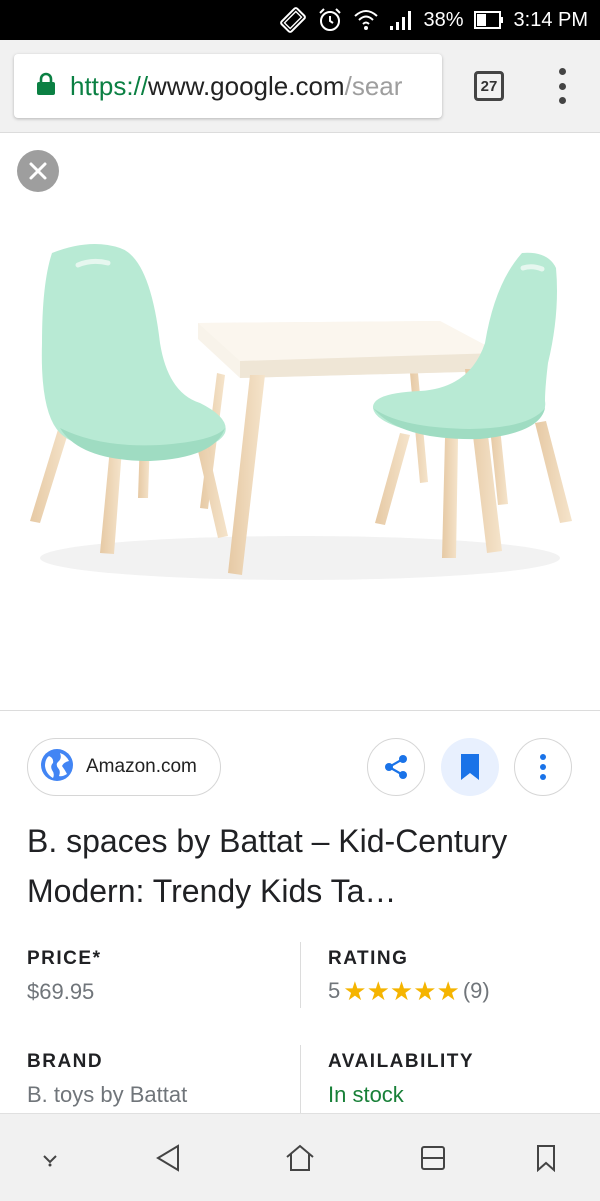  I want to click on tab-count: 27, so click(489, 86).